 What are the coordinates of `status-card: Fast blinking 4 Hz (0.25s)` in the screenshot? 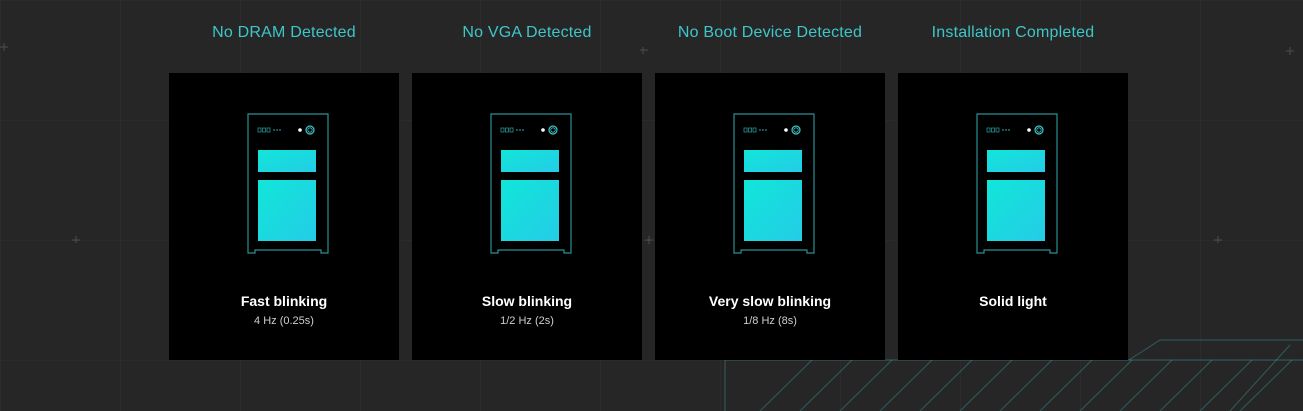 It's located at (284, 216).